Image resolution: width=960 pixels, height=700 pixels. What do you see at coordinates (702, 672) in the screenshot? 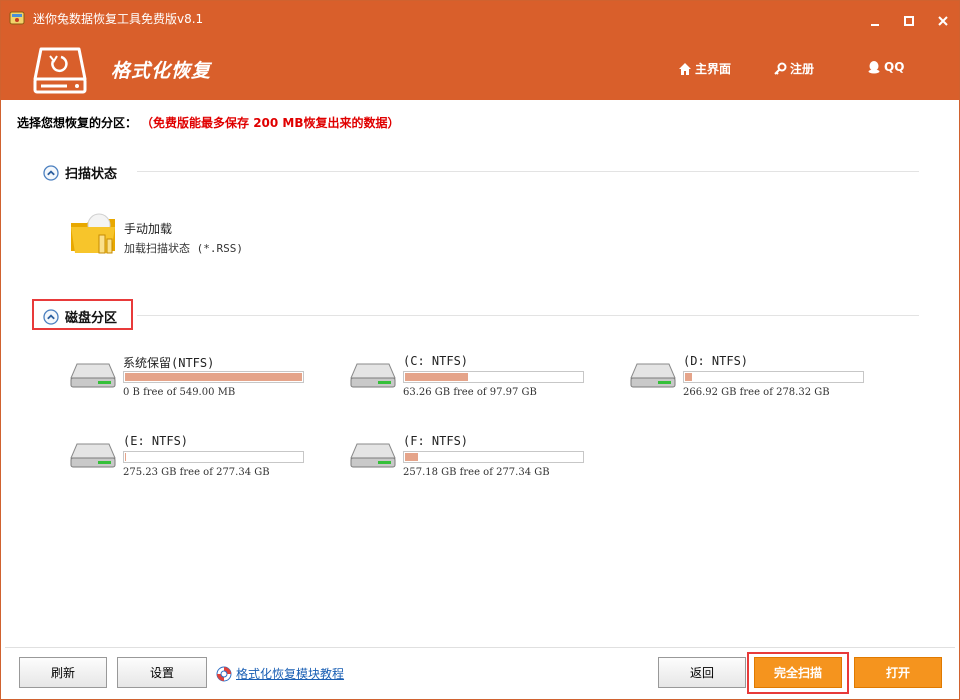
I see `back-button: 返回` at bounding box center [702, 672].